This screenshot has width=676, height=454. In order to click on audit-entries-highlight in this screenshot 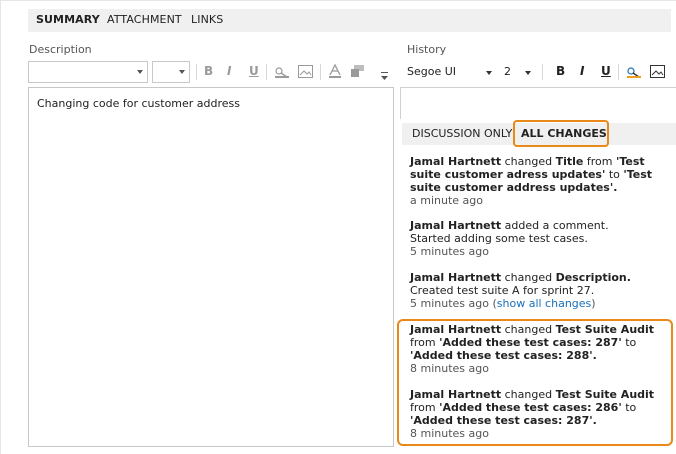, I will do `click(535, 382)`.